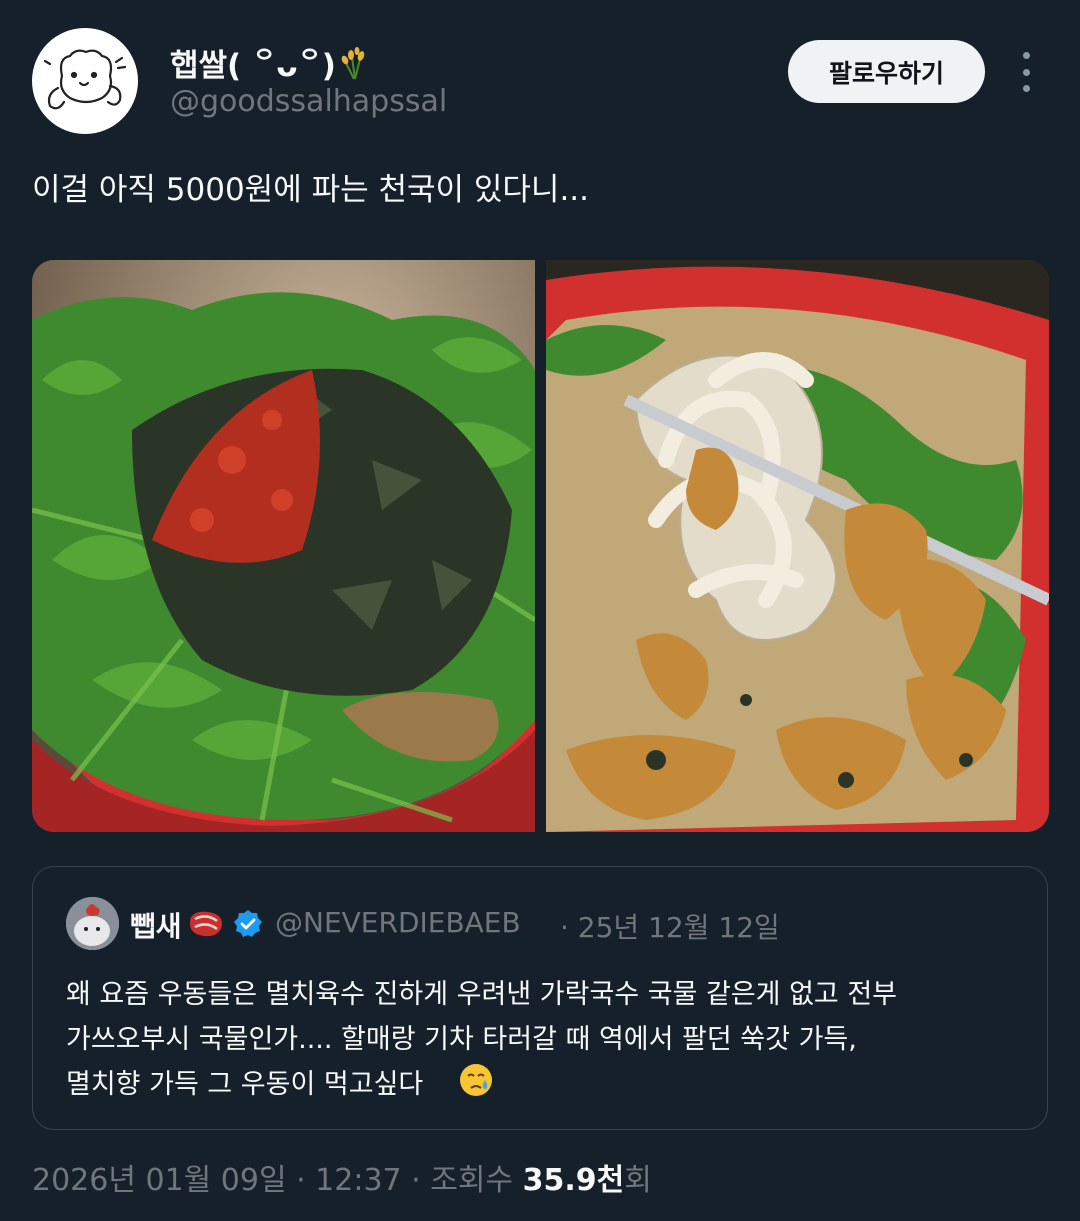 The image size is (1080, 1221). I want to click on quoted-tweet-date: · 25년 12월 12일, so click(670, 926).